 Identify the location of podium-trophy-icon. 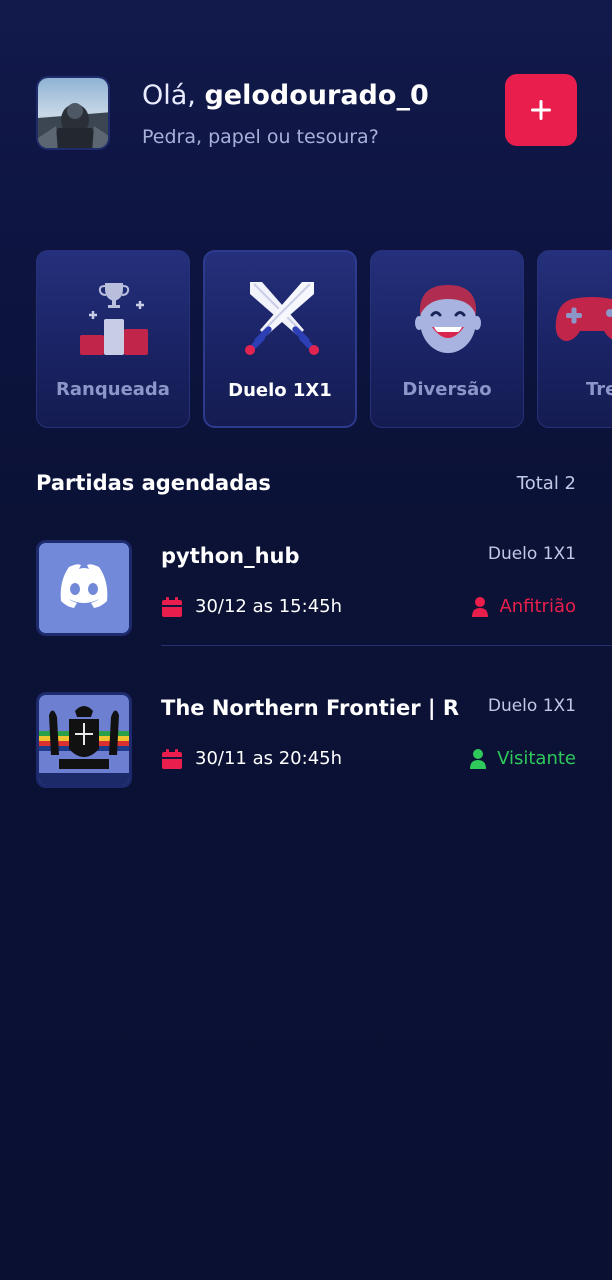
(114, 319).